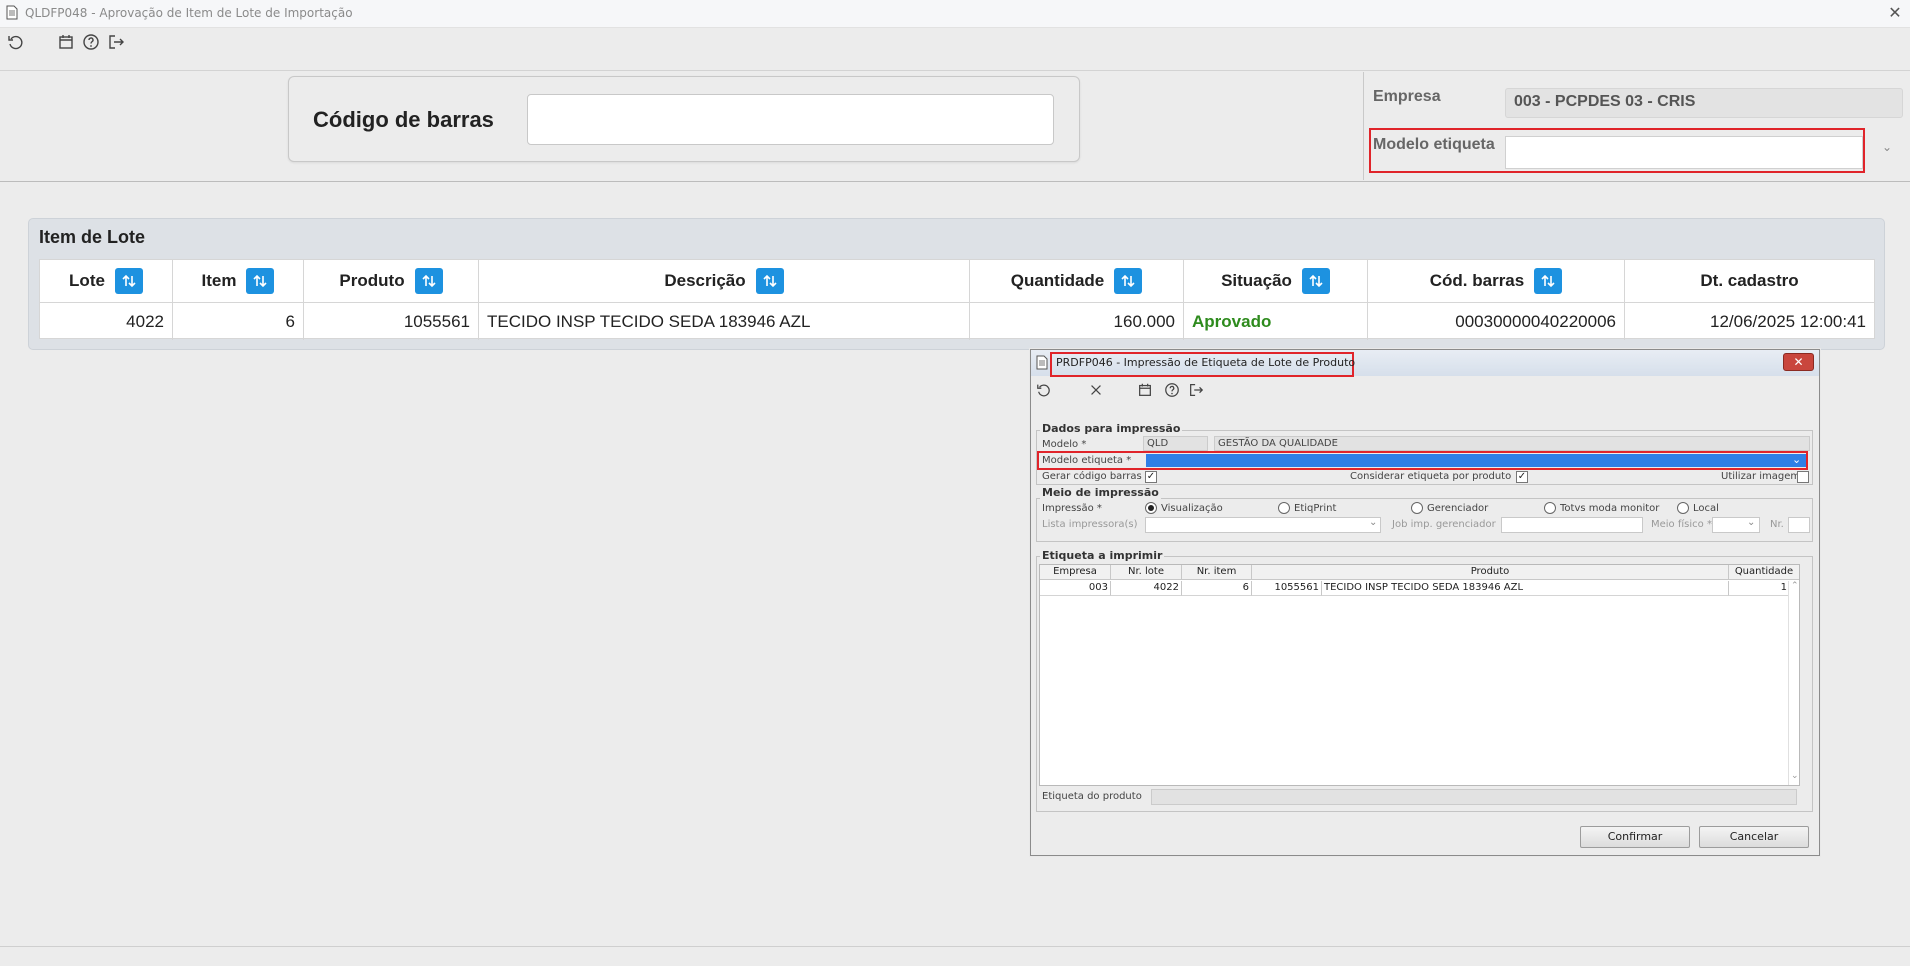 Image resolution: width=1910 pixels, height=966 pixels. Describe the element at coordinates (1217, 572) in the screenshot. I see `column-header: Nr. item` at that location.